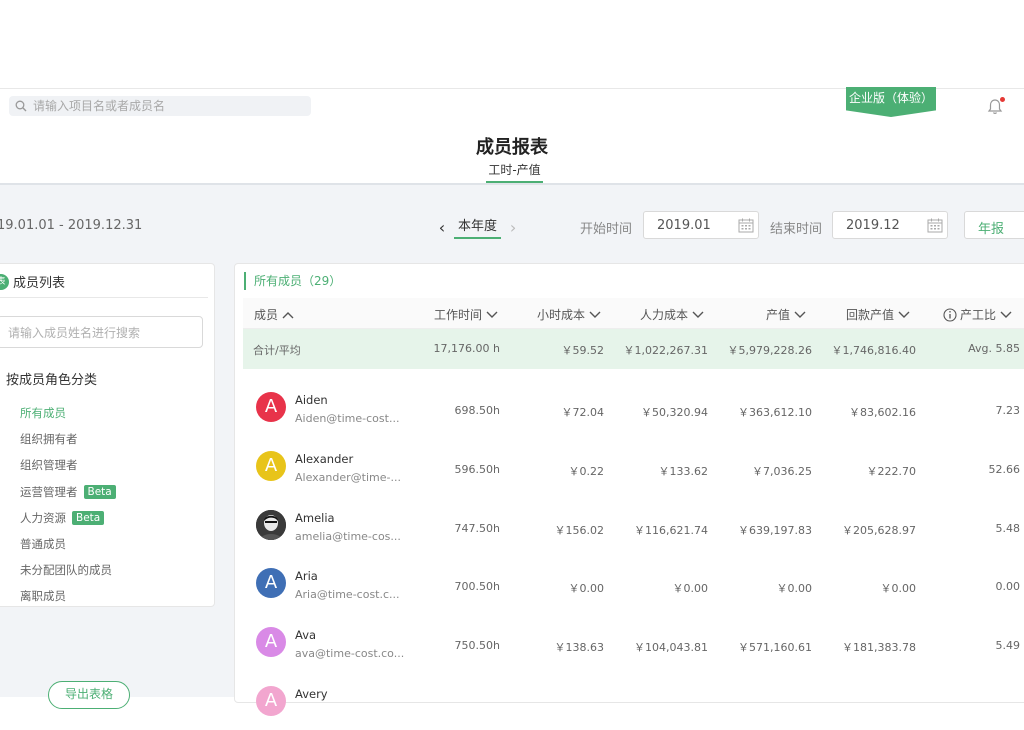  I want to click on member-list-icon: 表, so click(4, 281).